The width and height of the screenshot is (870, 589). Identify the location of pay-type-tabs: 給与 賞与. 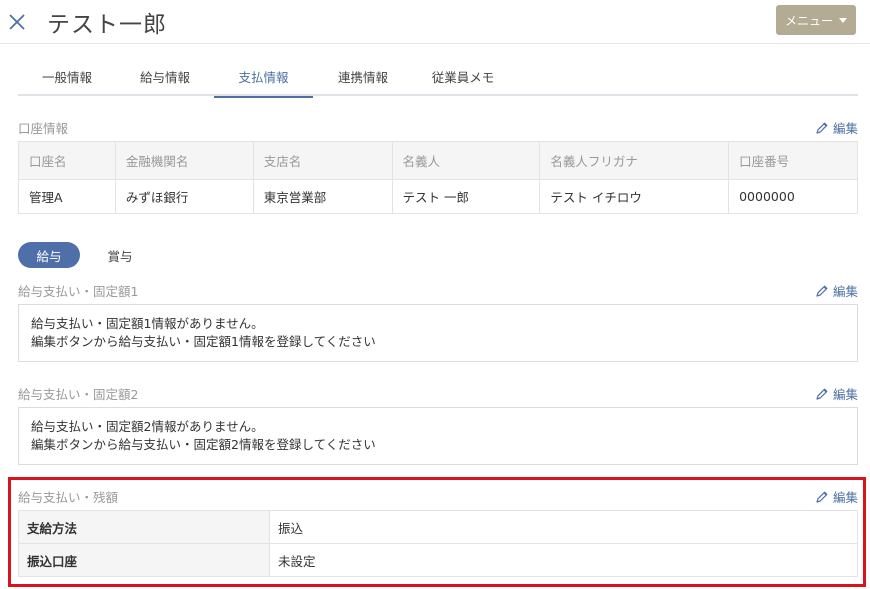
(89, 255).